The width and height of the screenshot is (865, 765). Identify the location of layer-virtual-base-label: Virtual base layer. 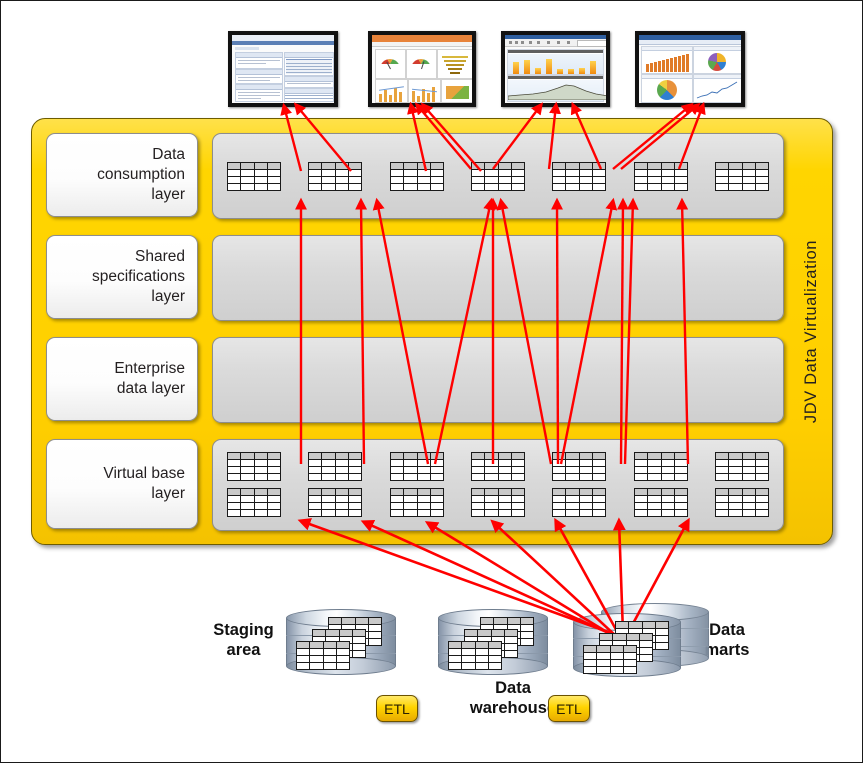
(144, 483).